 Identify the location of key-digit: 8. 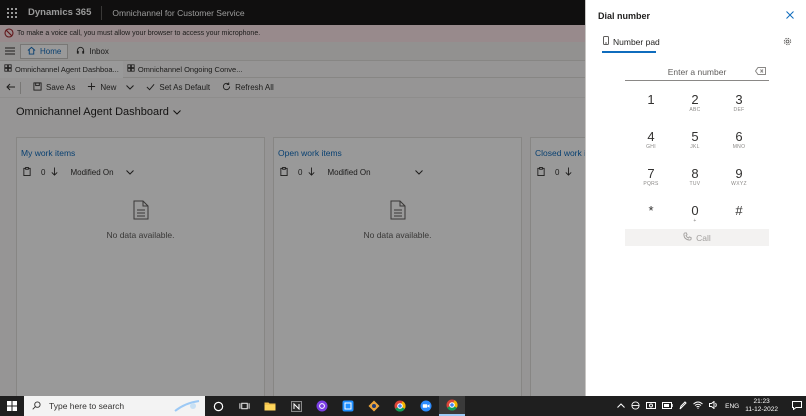
(695, 173).